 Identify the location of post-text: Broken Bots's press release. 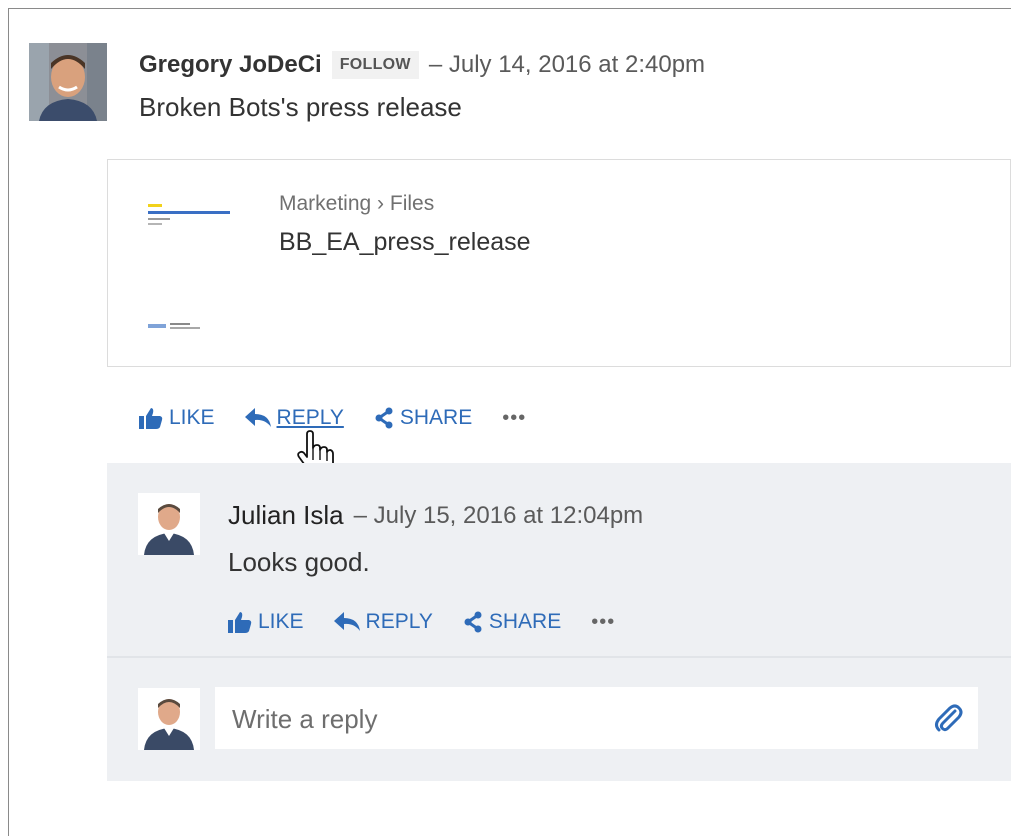
(300, 107).